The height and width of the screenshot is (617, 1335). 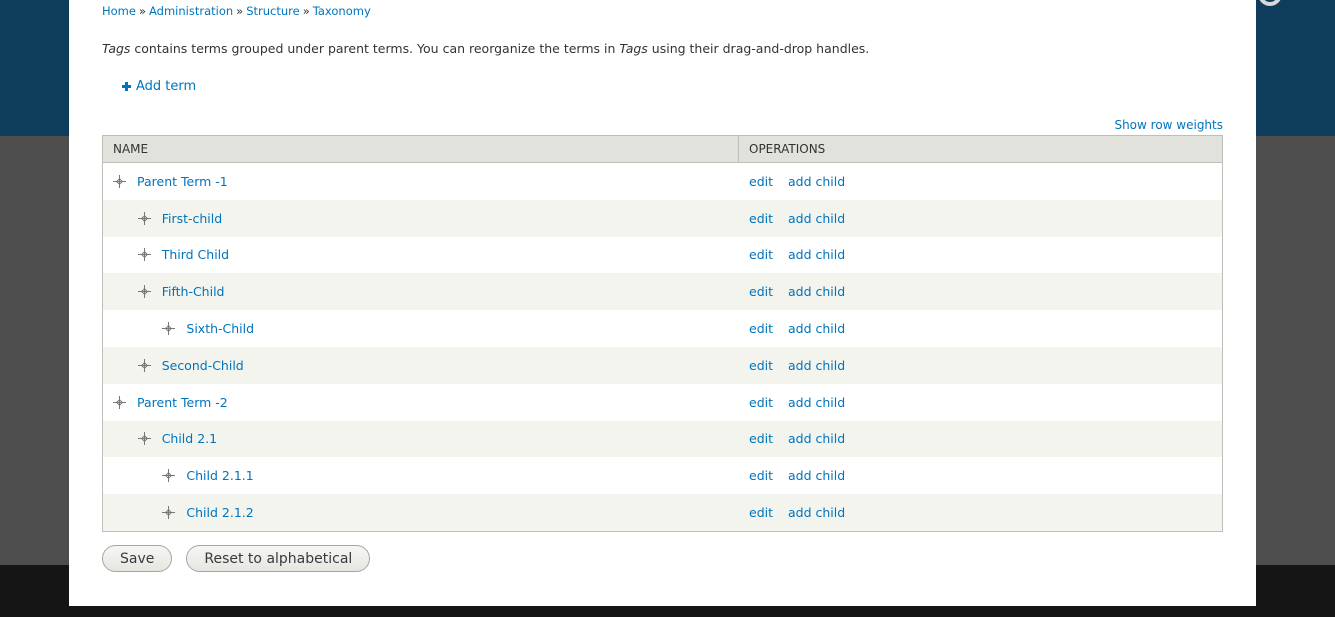 What do you see at coordinates (220, 328) in the screenshot?
I see `term-link: Sixth-Child` at bounding box center [220, 328].